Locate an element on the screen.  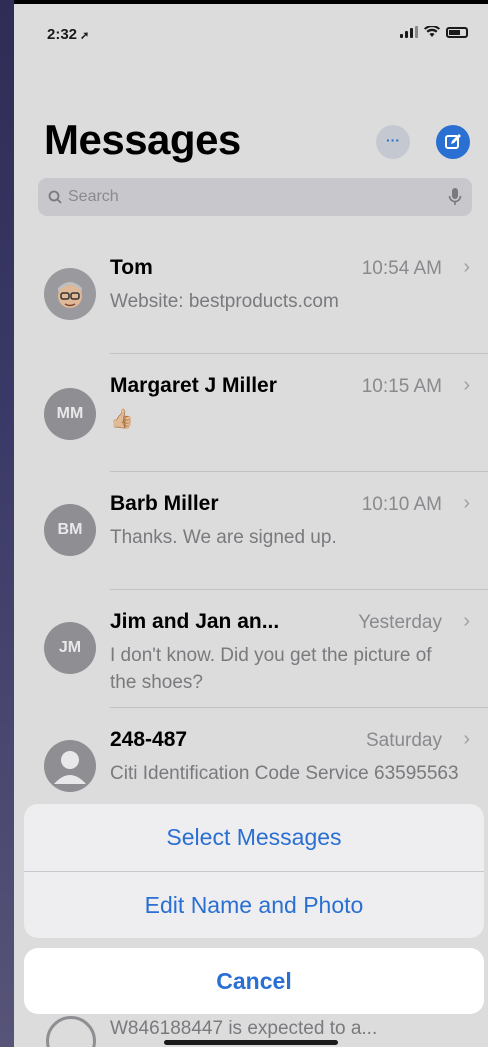
wifi-icon is located at coordinates (432, 31).